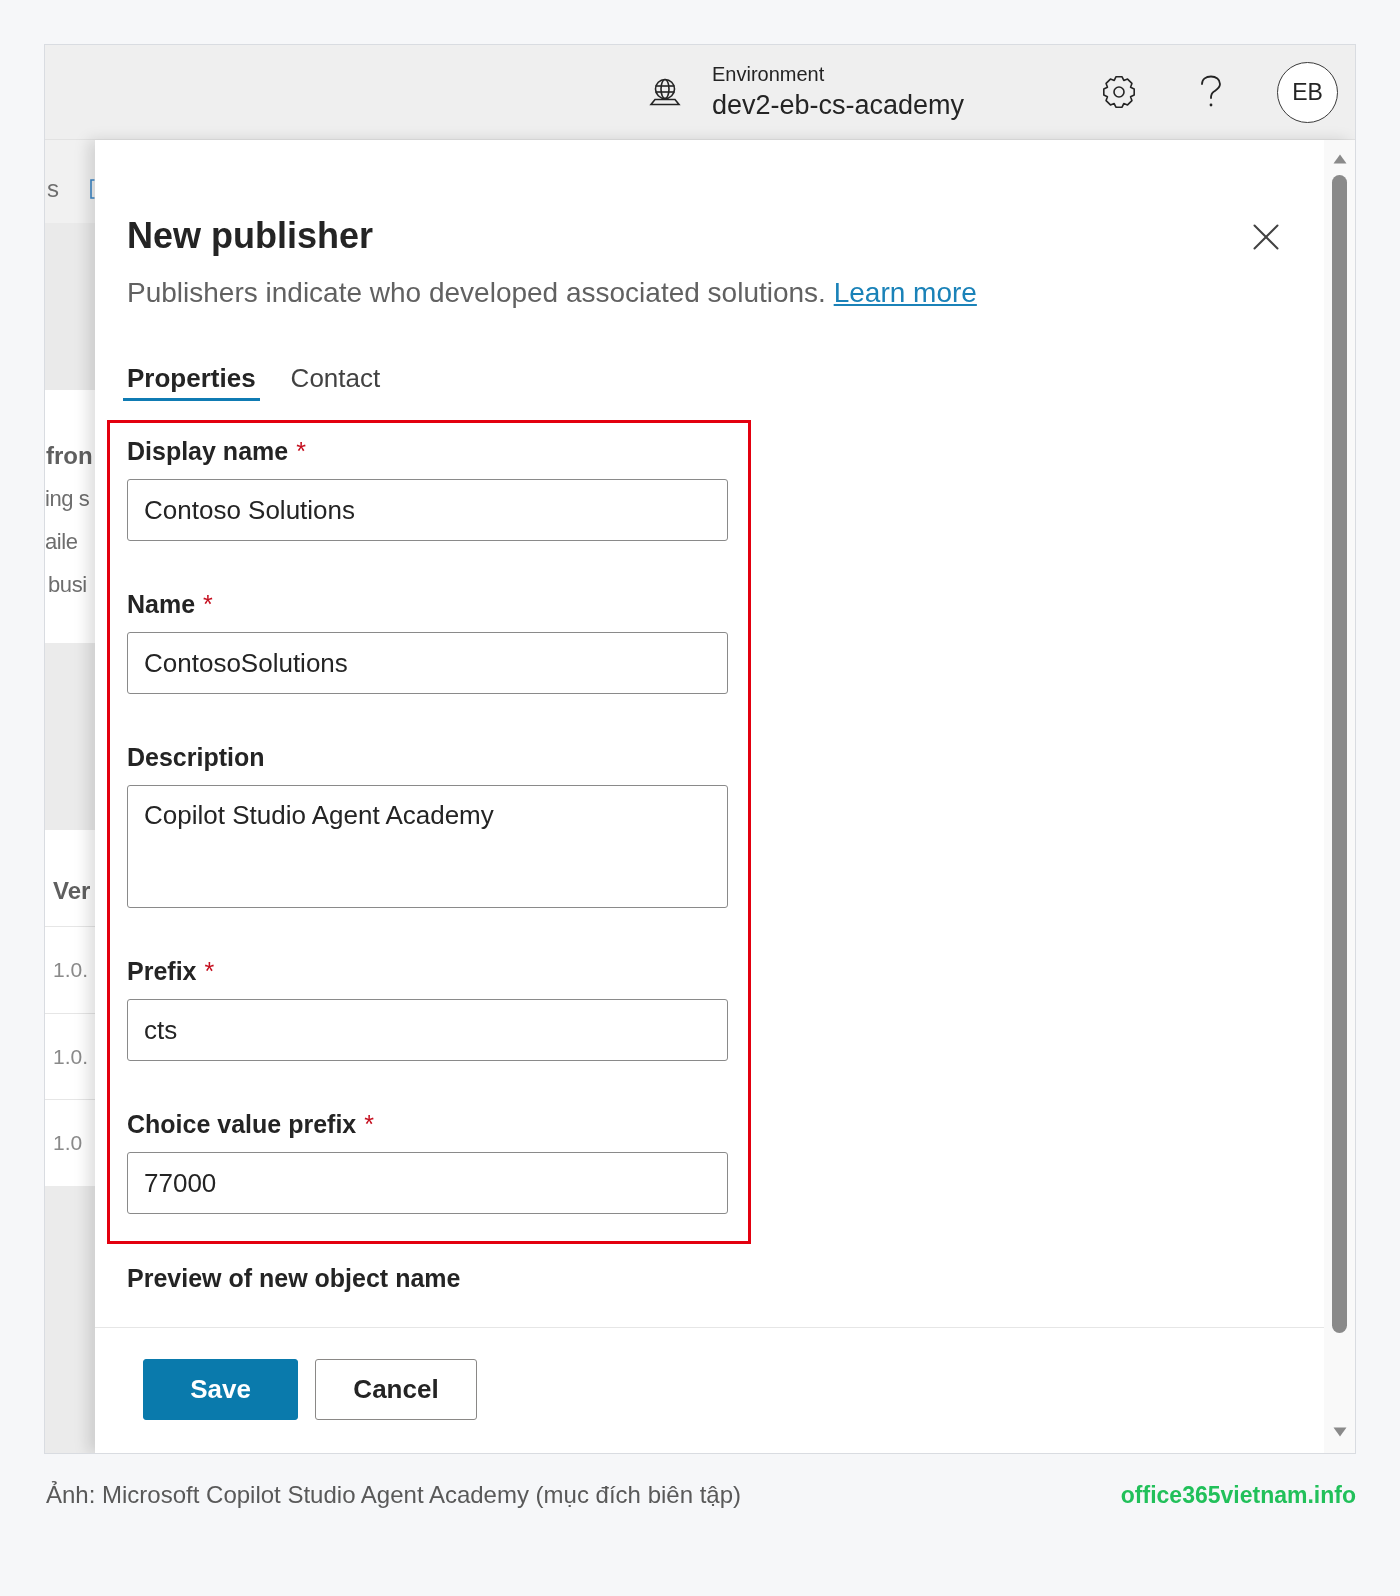 This screenshot has width=1400, height=1596. I want to click on background-text: aile, so click(62, 542).